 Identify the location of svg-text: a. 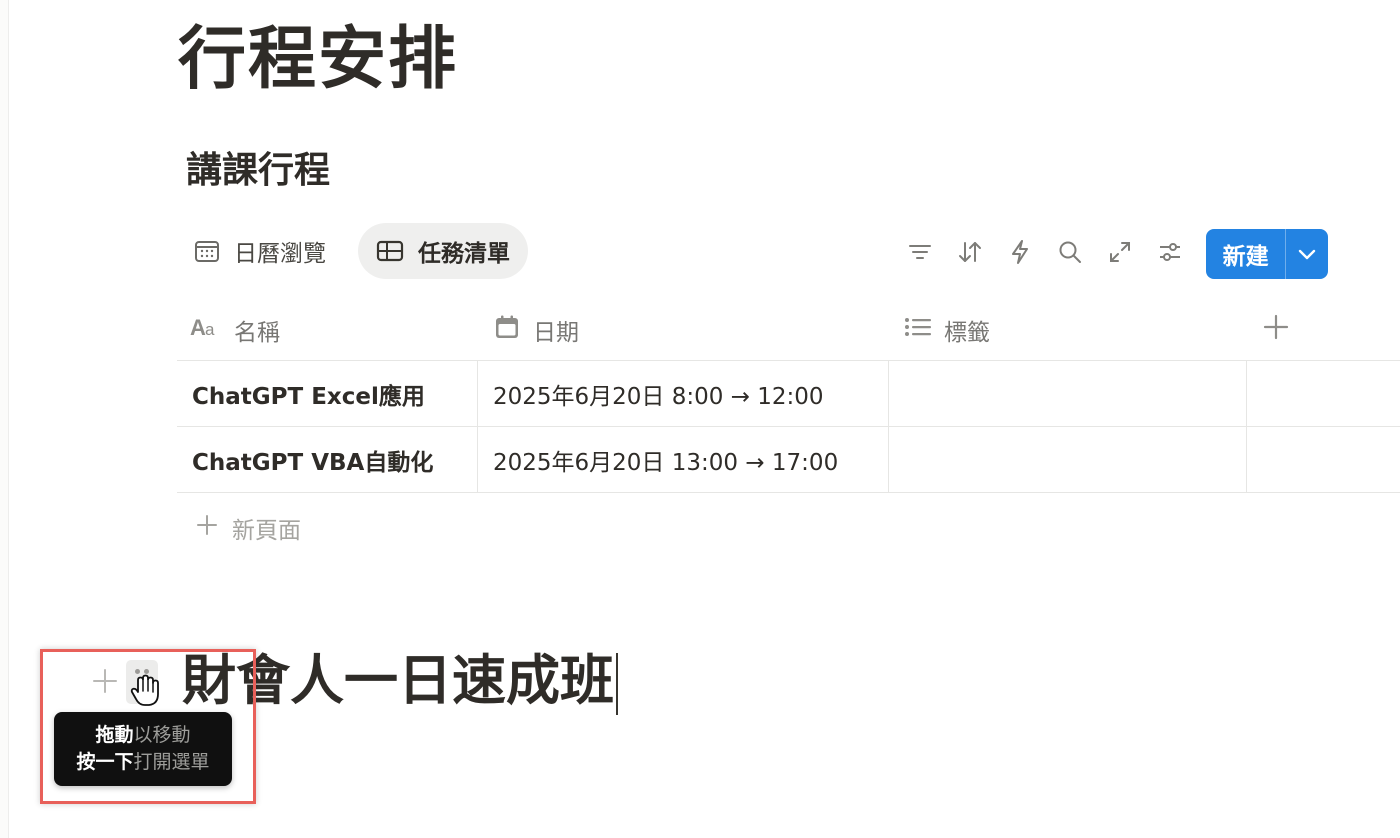
(210, 329).